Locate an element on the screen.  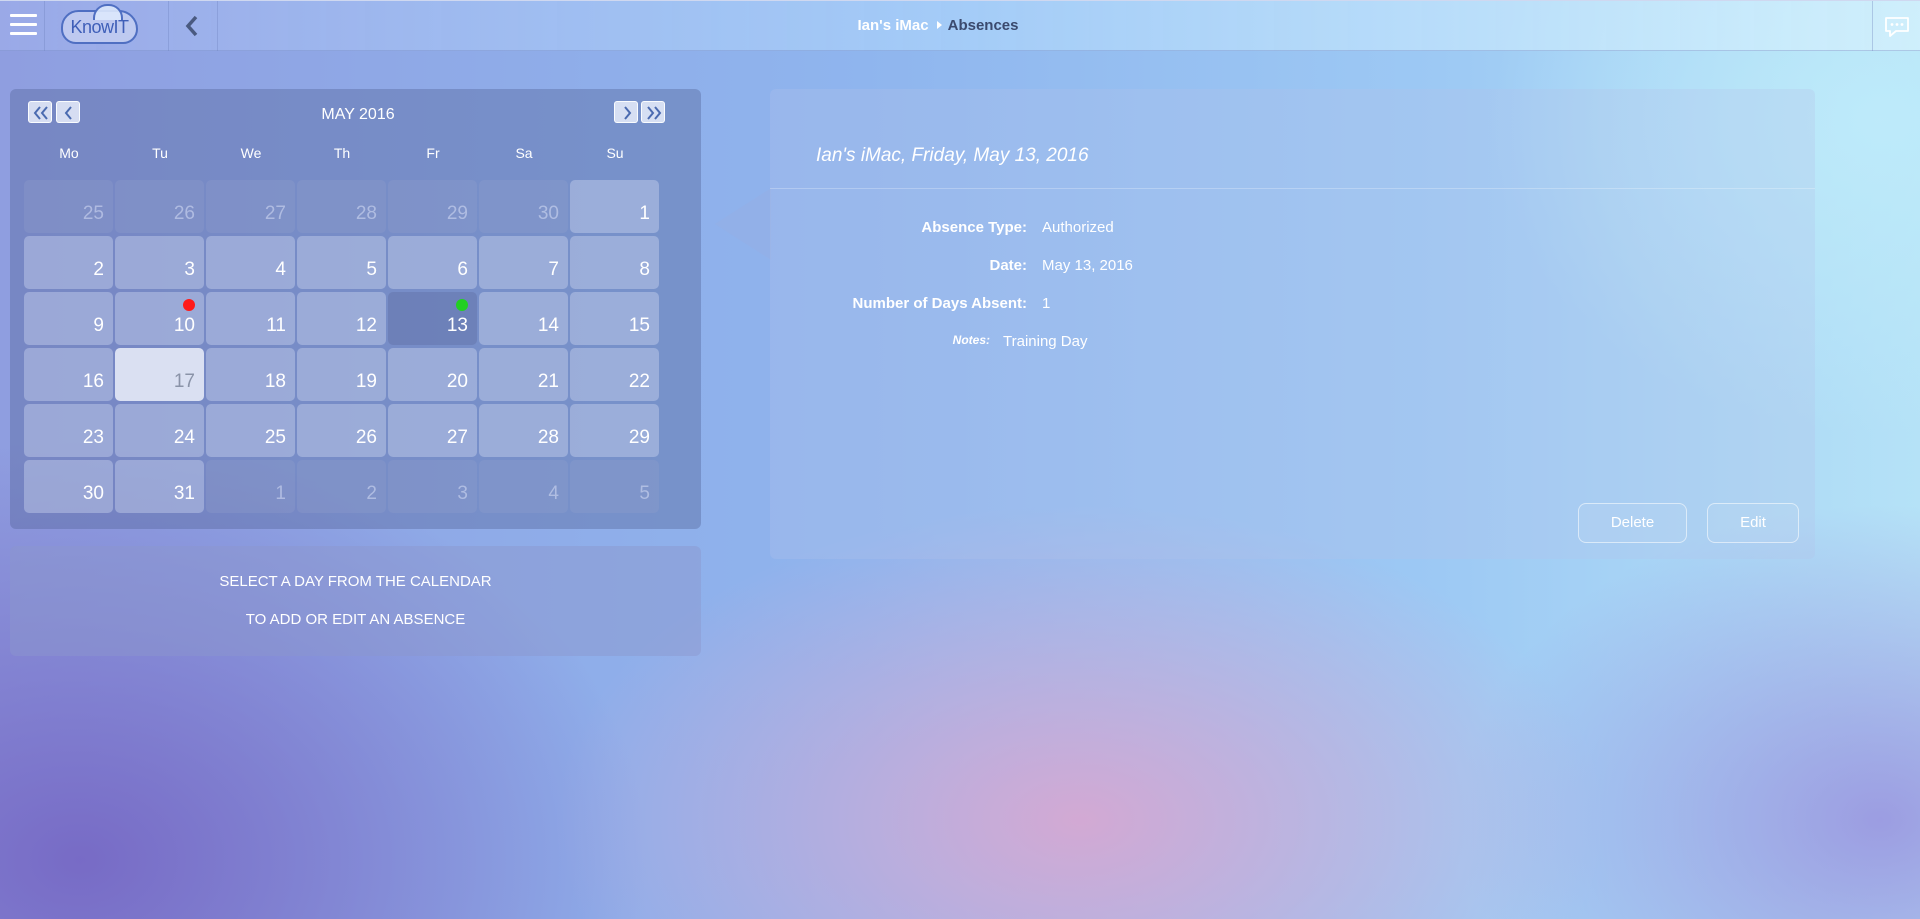
weekday-label: Sa is located at coordinates (524, 153).